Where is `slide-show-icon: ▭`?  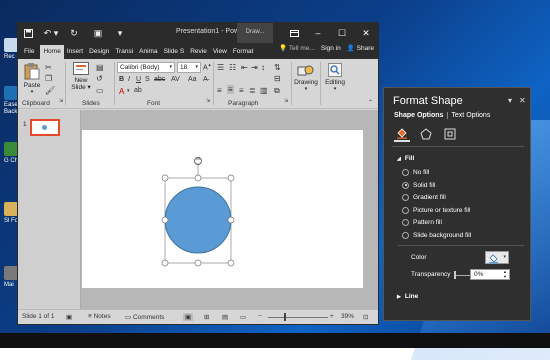 slide-show-icon: ▭ is located at coordinates (243, 317).